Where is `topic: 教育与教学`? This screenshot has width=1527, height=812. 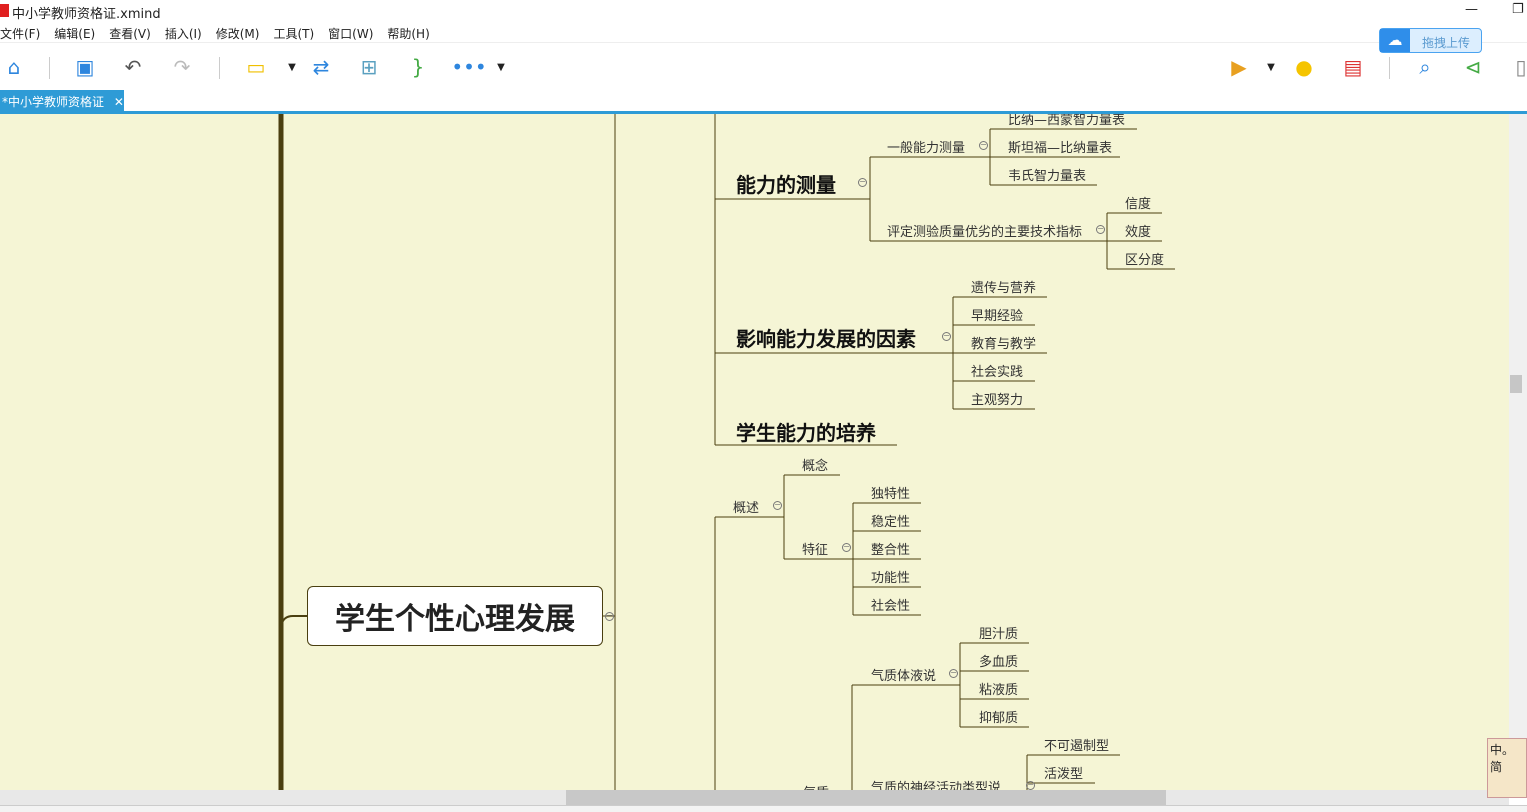
topic: 教育与教学 is located at coordinates (1003, 342).